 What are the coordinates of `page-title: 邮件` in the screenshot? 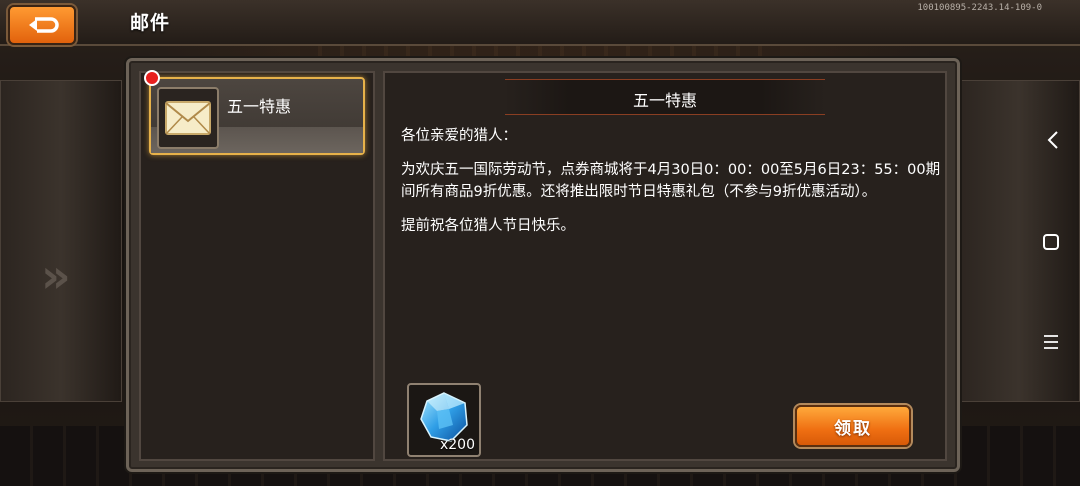 It's located at (150, 23).